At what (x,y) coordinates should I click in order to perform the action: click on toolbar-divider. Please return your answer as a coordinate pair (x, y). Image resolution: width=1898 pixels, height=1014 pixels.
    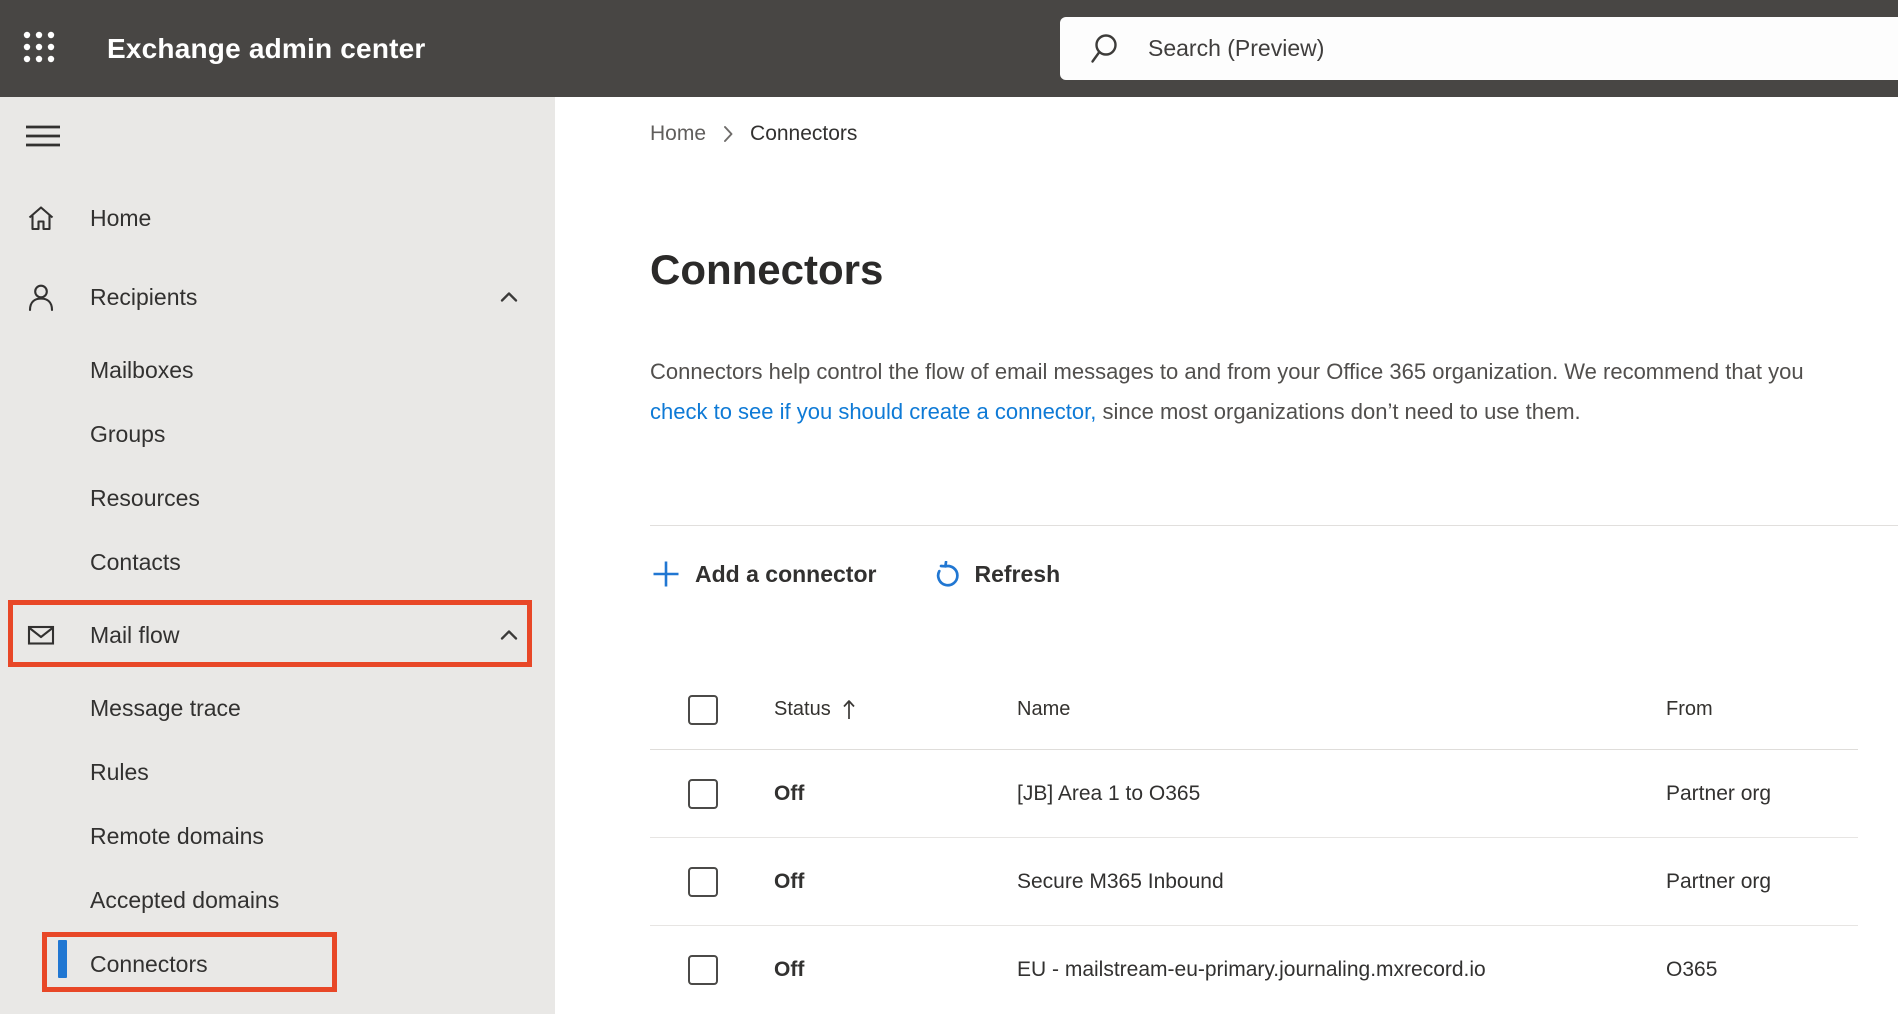
    Looking at the image, I should click on (1274, 525).